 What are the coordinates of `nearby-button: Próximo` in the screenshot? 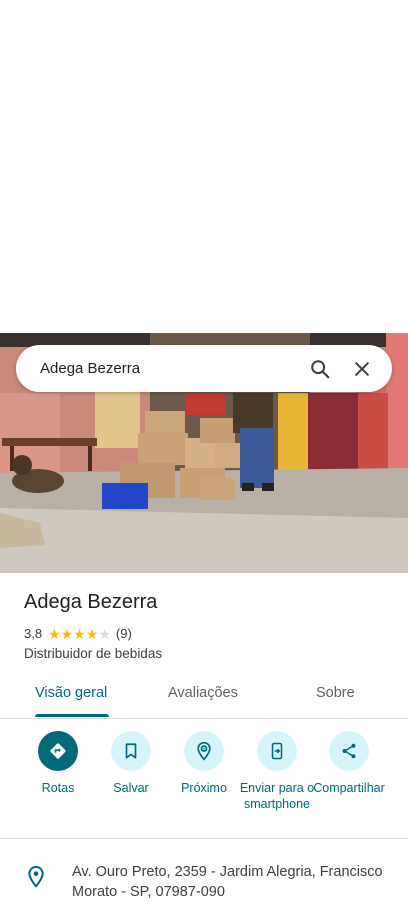 It's located at (204, 763).